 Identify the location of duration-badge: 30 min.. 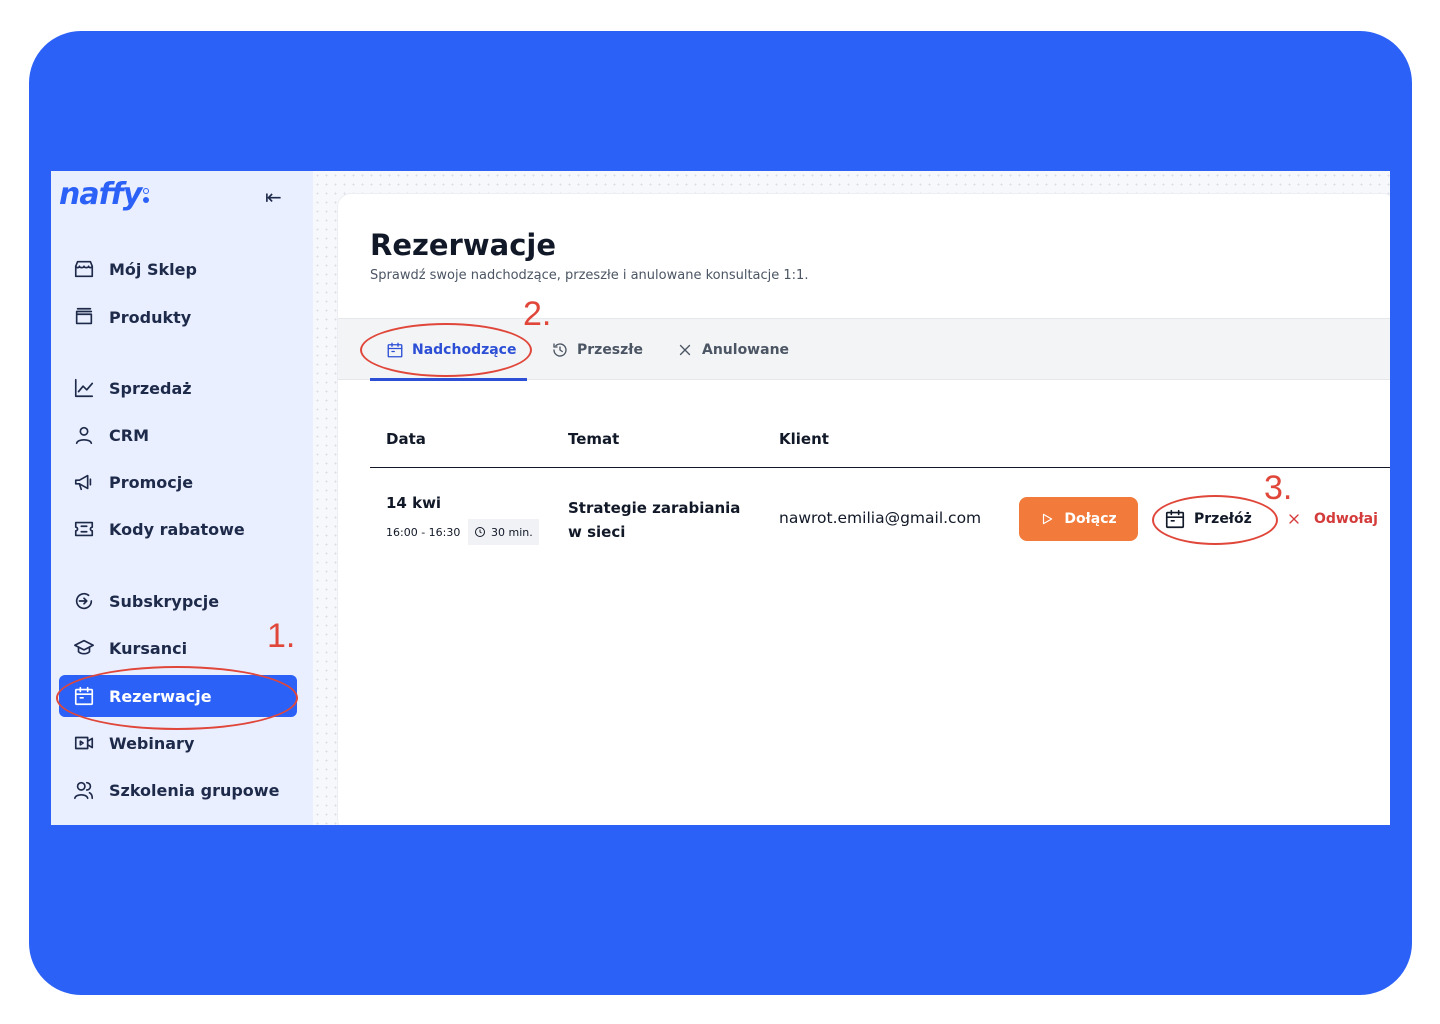
(503, 532).